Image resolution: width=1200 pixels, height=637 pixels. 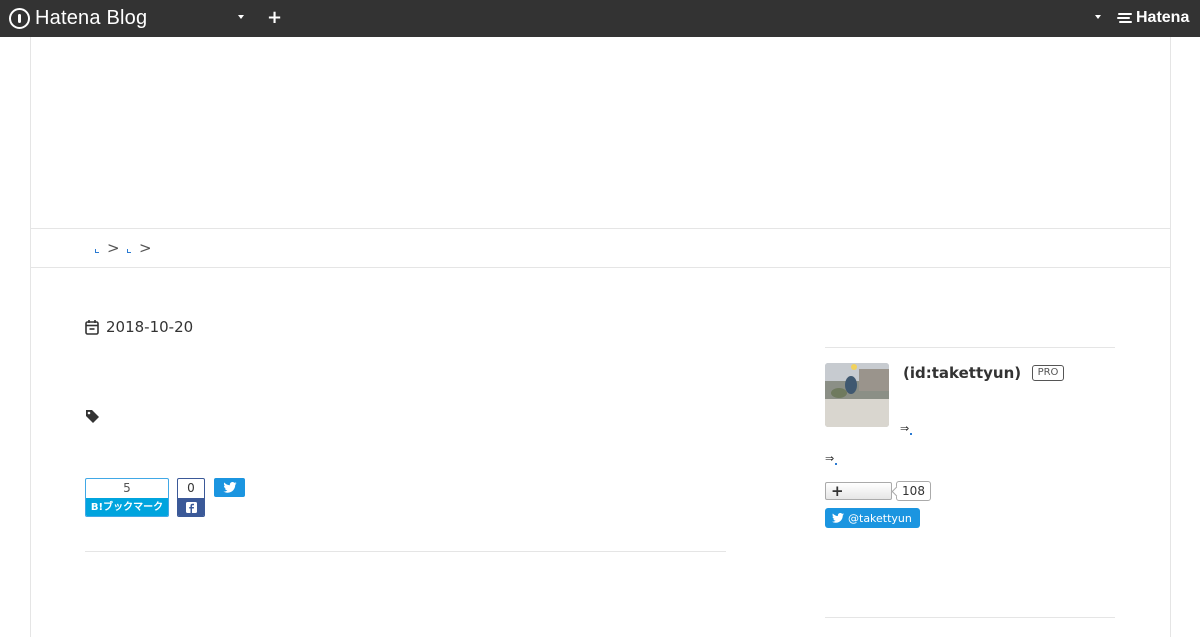 What do you see at coordinates (600, 18) in the screenshot?
I see `global-header: Hatena Blog + Hatena` at bounding box center [600, 18].